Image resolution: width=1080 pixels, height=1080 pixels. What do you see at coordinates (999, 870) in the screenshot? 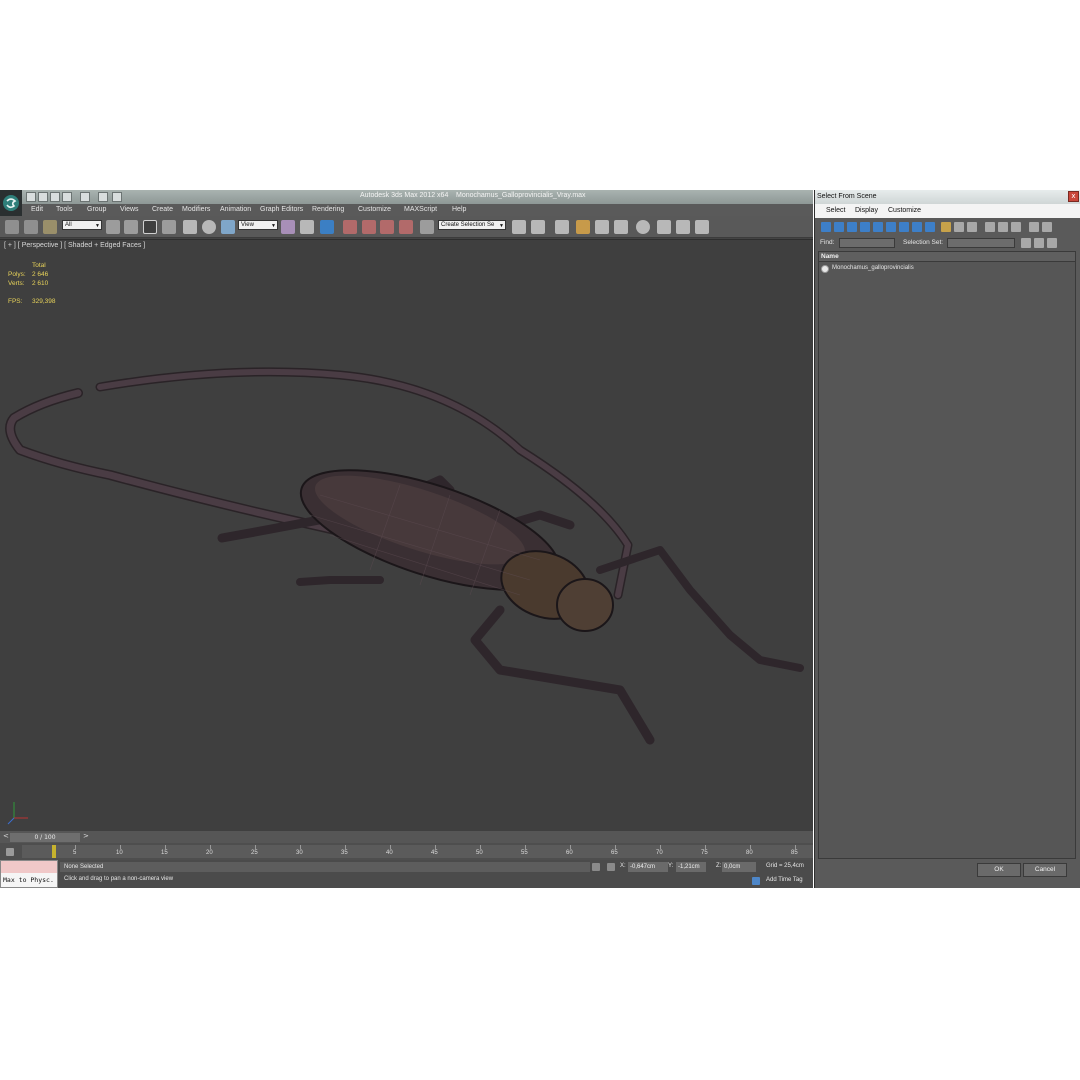
I see `ok-button: OK` at bounding box center [999, 870].